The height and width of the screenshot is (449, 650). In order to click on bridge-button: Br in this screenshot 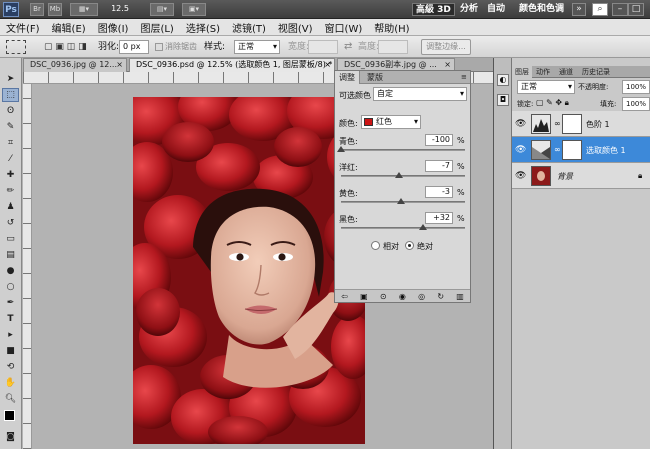, I will do `click(37, 9)`.